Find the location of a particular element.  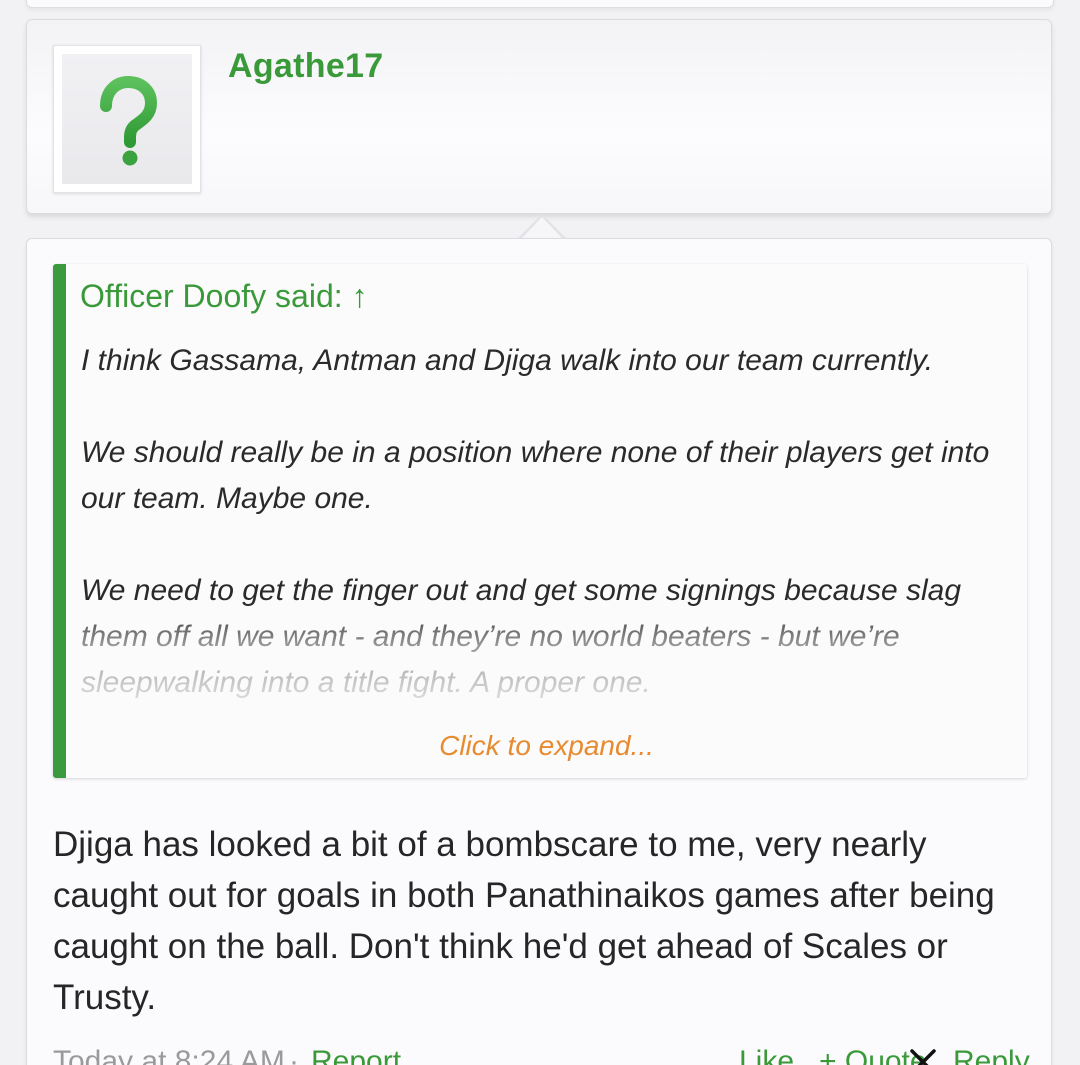

question-mark-icon is located at coordinates (129, 120).